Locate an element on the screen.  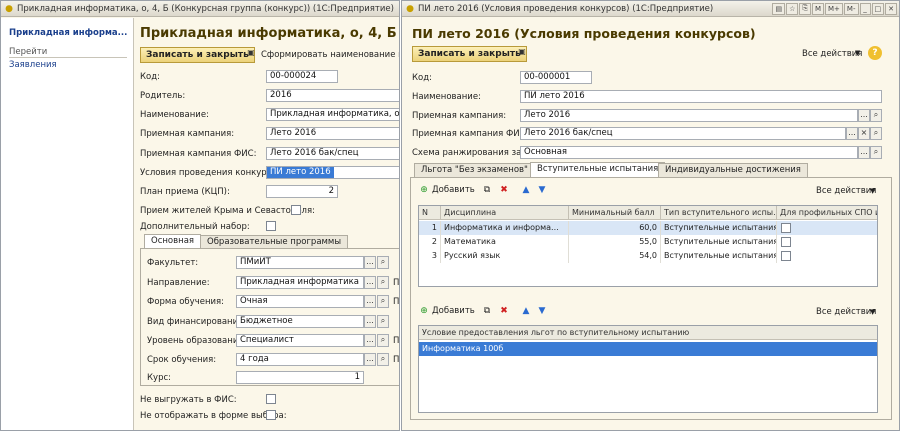
right-save-icon: ▣ is located at coordinates (522, 53).